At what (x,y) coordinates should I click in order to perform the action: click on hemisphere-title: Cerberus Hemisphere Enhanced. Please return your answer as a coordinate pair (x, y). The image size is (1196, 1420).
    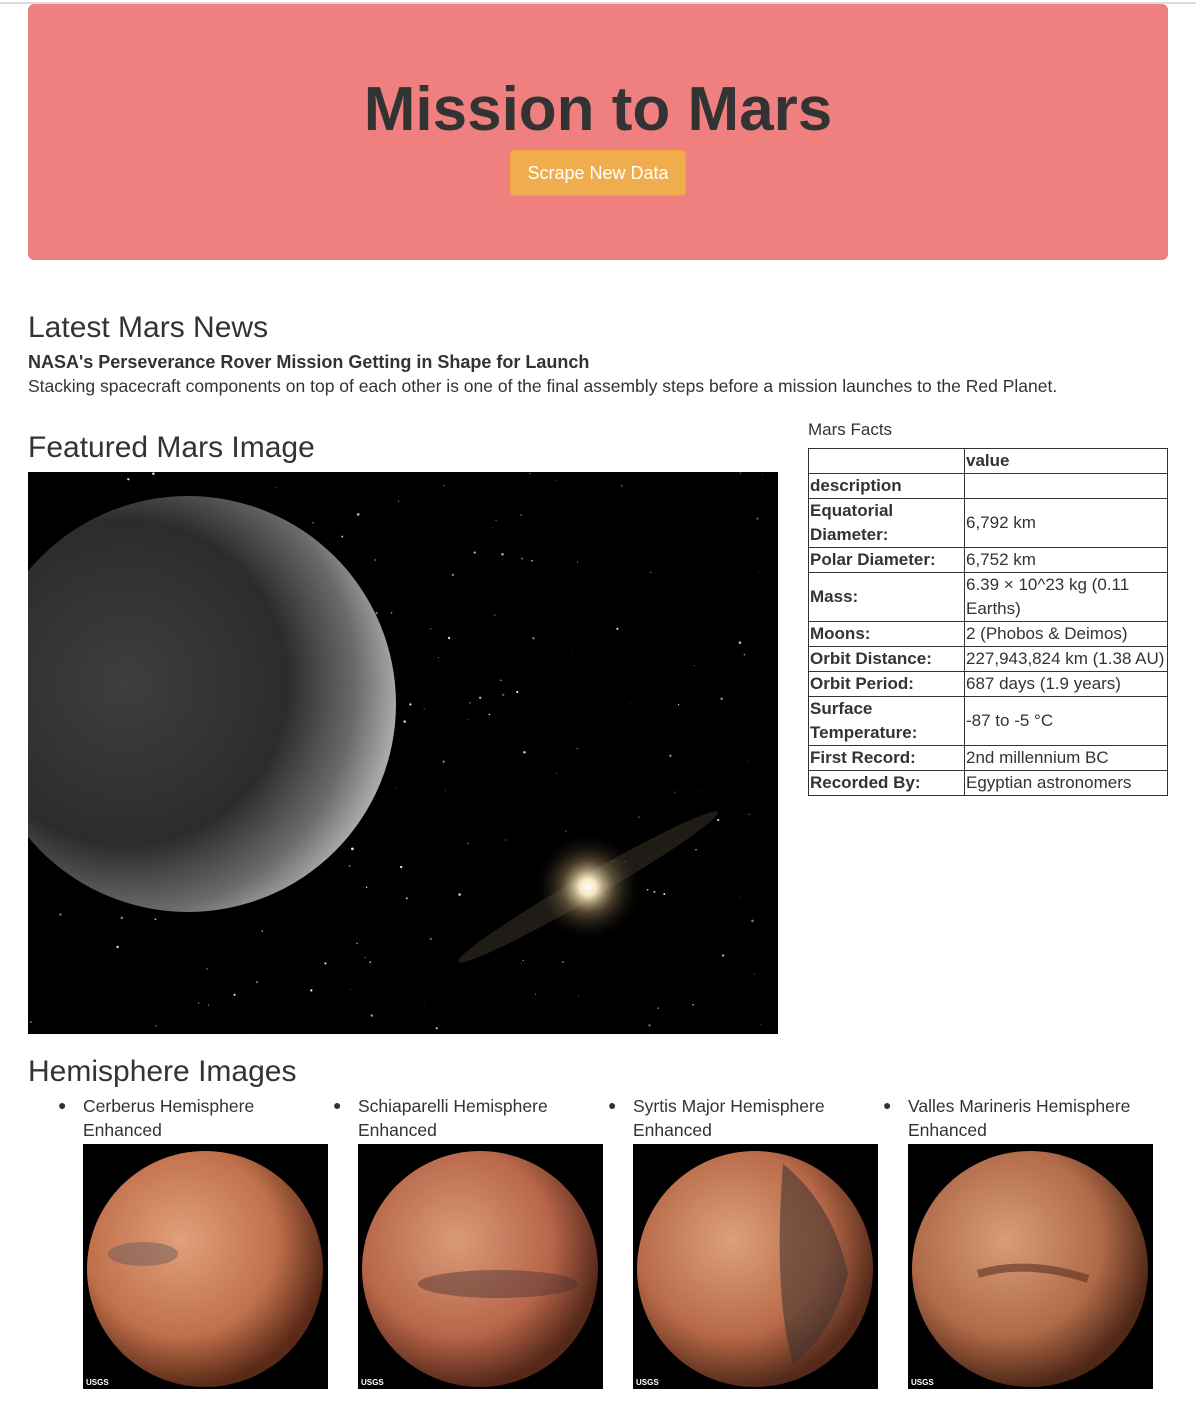
    Looking at the image, I should click on (169, 1118).